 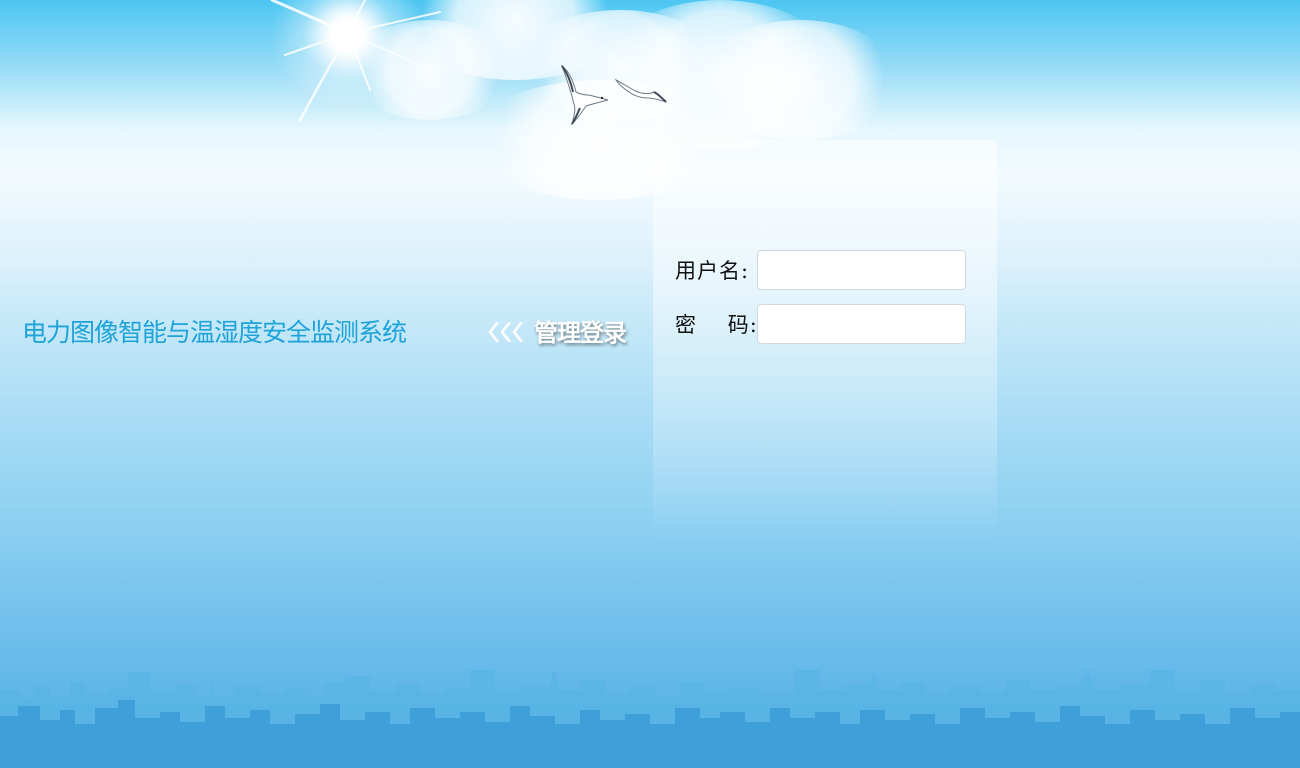 I want to click on username-row: 用户名:, so click(x=820, y=270).